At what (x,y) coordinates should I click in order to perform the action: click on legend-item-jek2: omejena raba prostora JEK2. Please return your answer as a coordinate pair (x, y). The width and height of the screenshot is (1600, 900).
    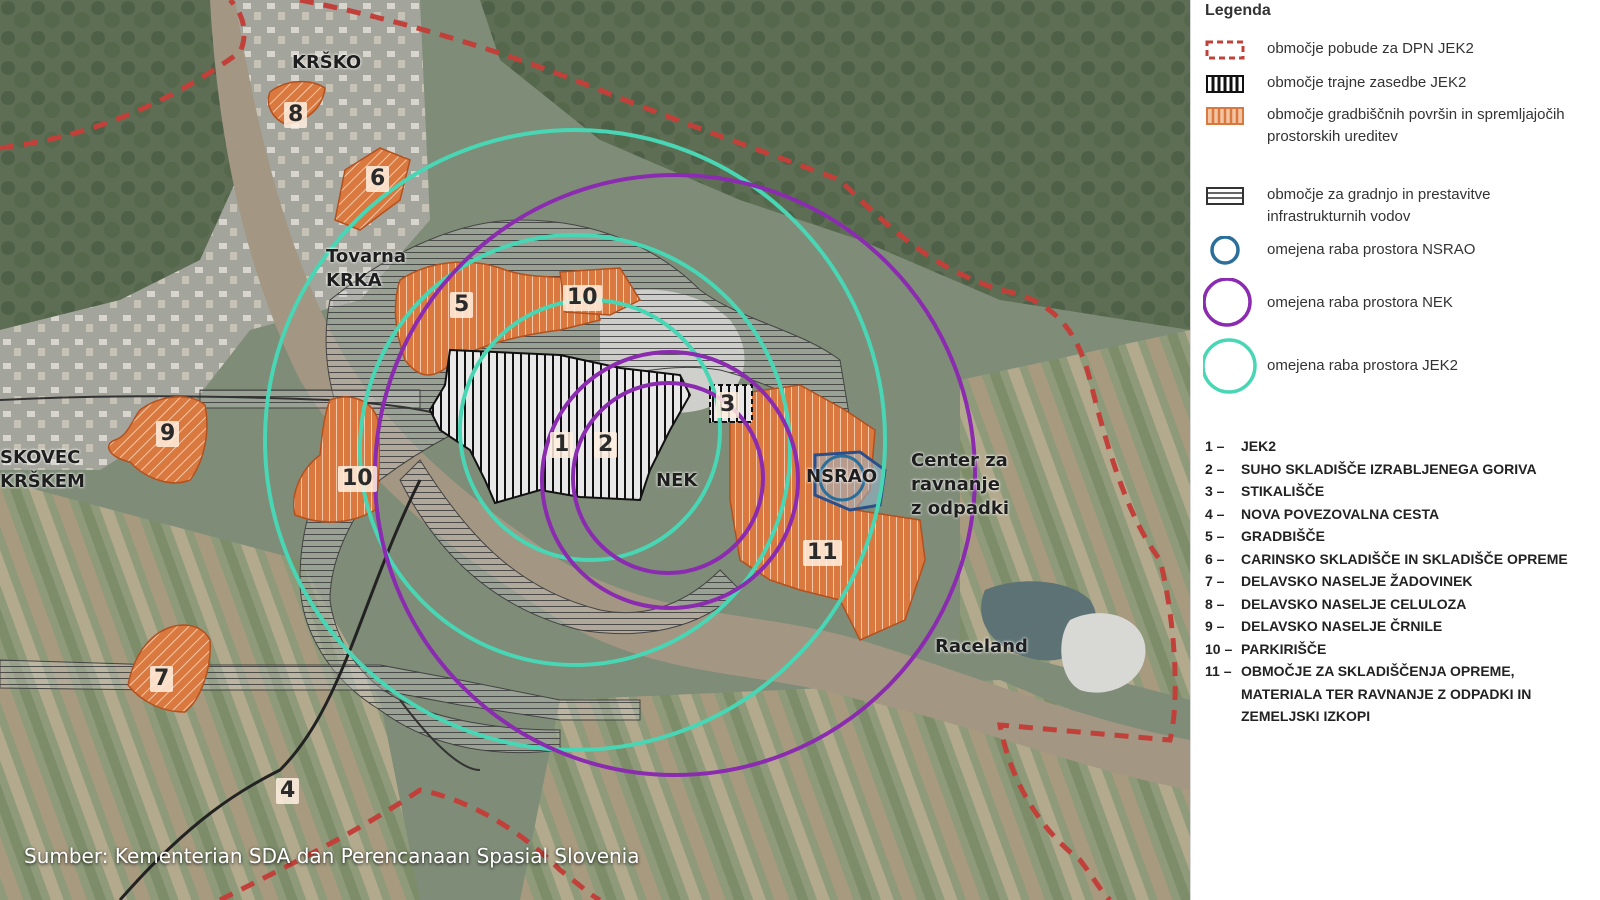
    Looking at the image, I should click on (1395, 368).